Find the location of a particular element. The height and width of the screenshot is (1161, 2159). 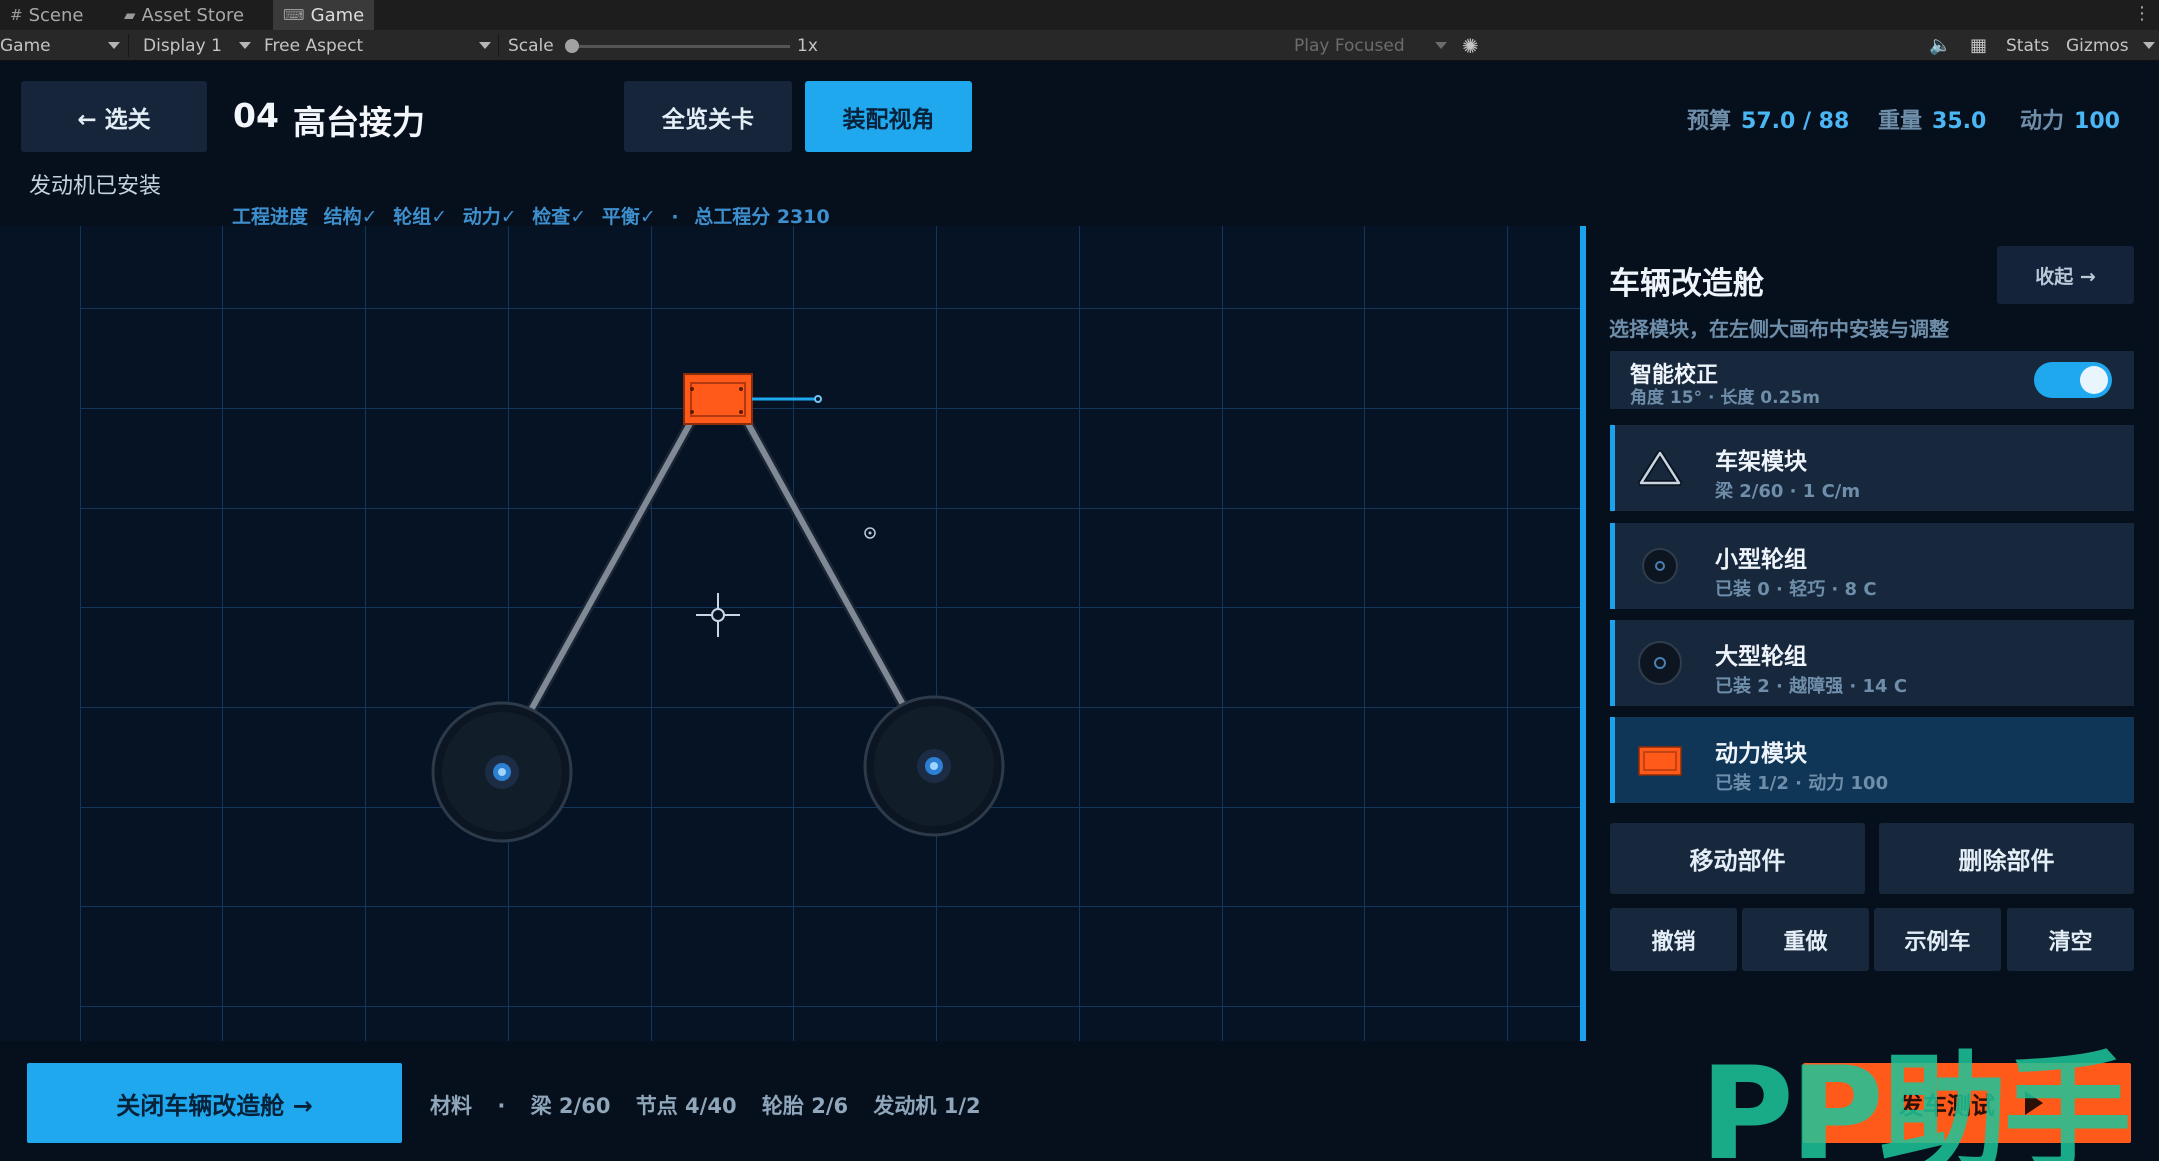

tab-scene: # Scene is located at coordinates (46, 15).